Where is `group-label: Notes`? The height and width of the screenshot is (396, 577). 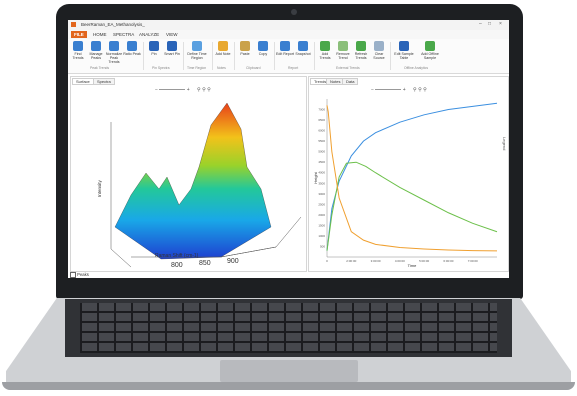
group-label: Notes is located at coordinates (221, 68).